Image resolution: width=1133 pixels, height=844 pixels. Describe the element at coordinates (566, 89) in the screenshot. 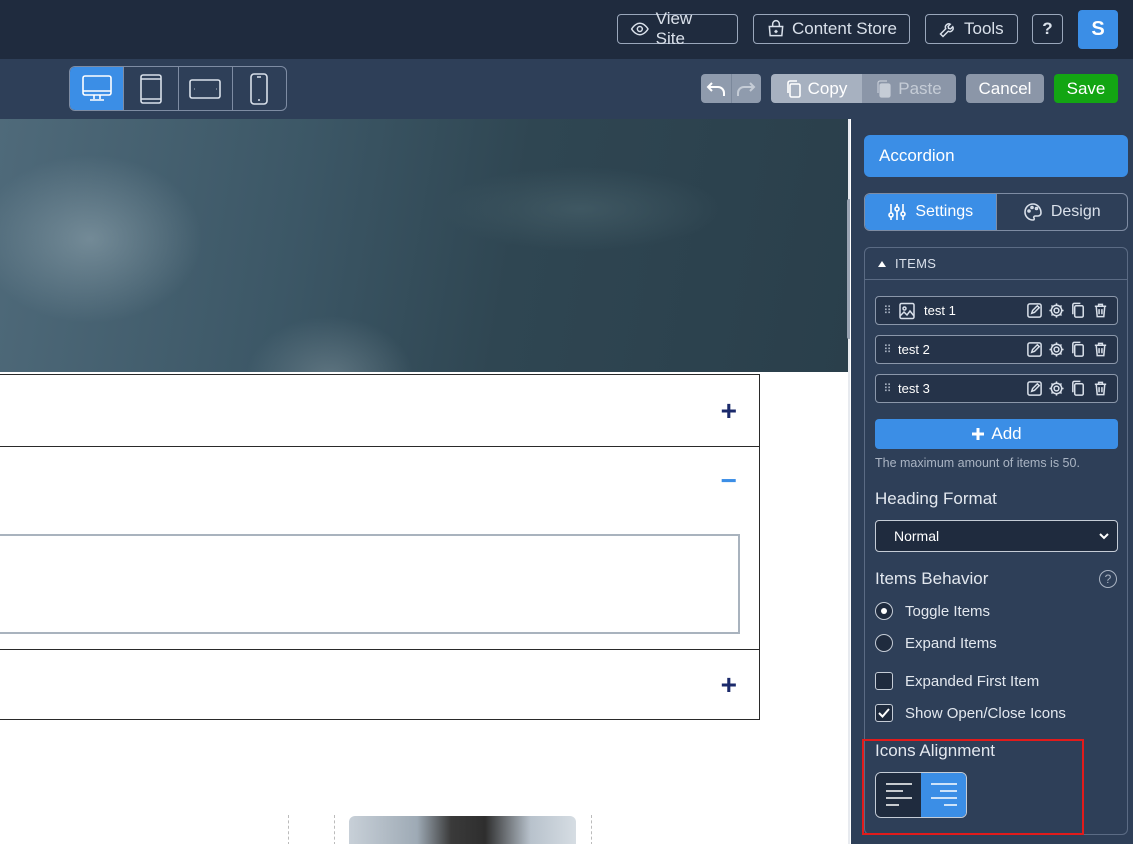

I see `editor-toolbar: Copy Paste Cancel Save` at that location.